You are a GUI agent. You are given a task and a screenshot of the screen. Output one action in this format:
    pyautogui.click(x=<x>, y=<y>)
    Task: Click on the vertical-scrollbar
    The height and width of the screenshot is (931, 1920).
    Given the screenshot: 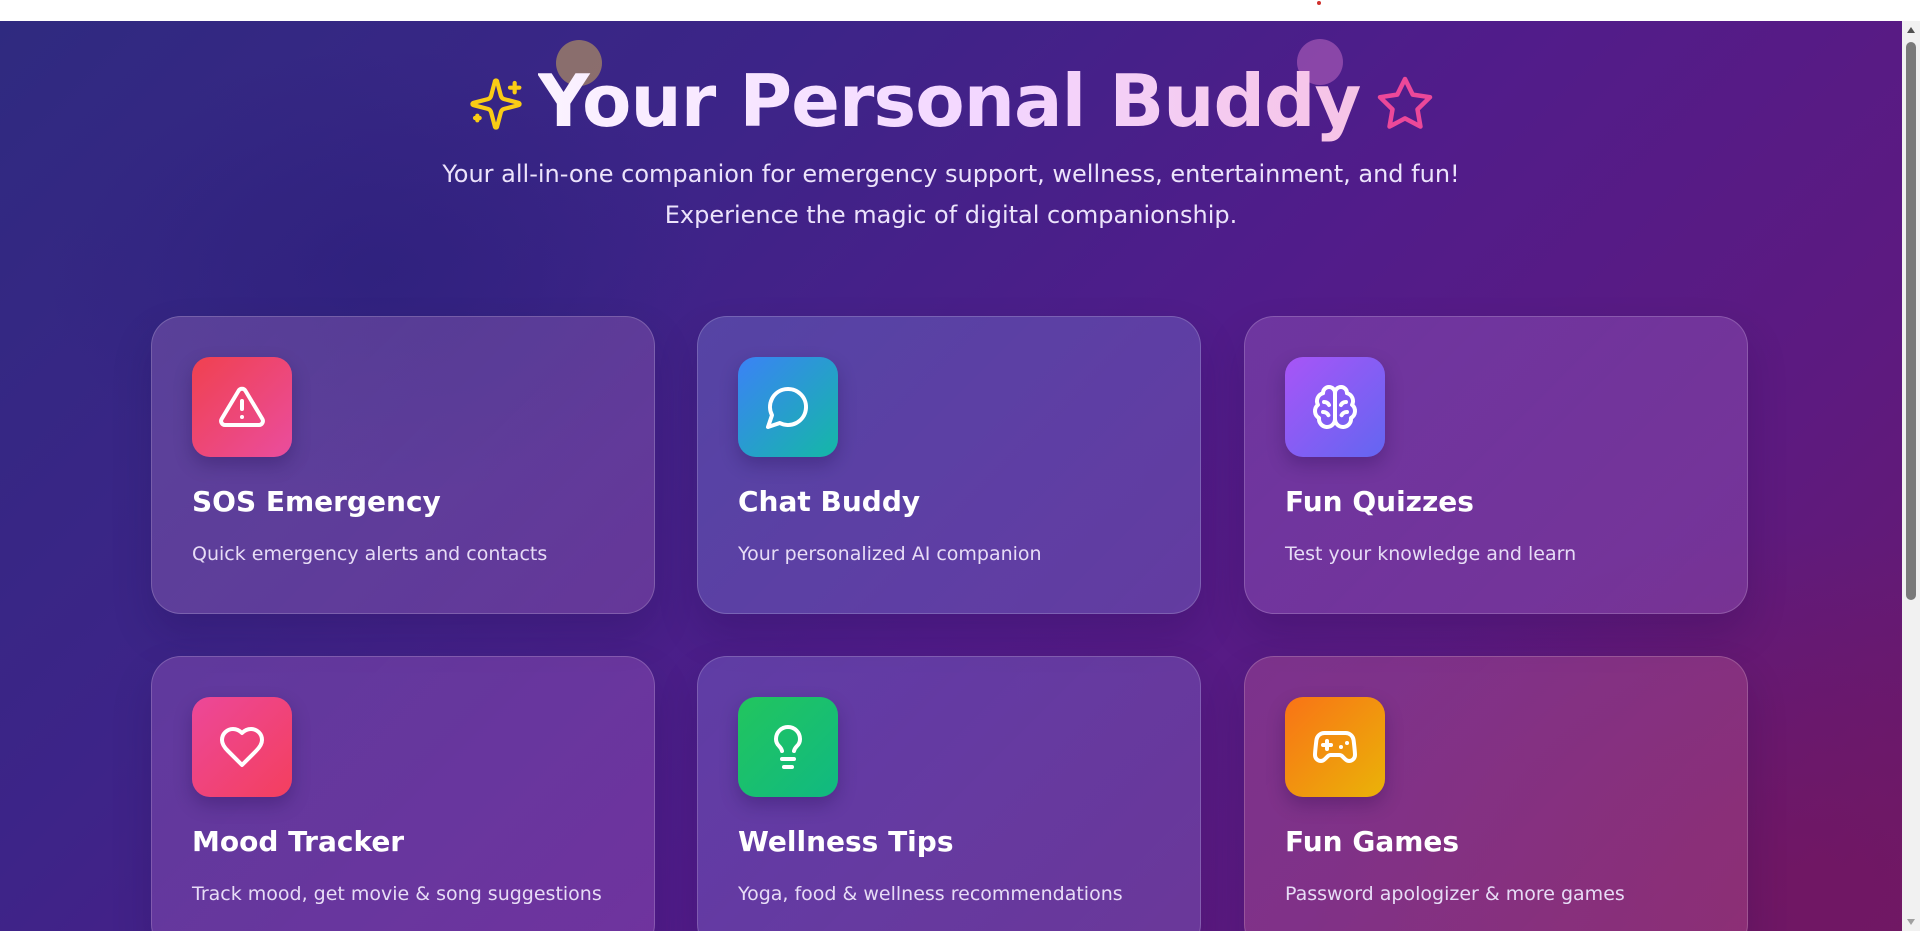 What is the action you would take?
    pyautogui.click(x=1911, y=476)
    